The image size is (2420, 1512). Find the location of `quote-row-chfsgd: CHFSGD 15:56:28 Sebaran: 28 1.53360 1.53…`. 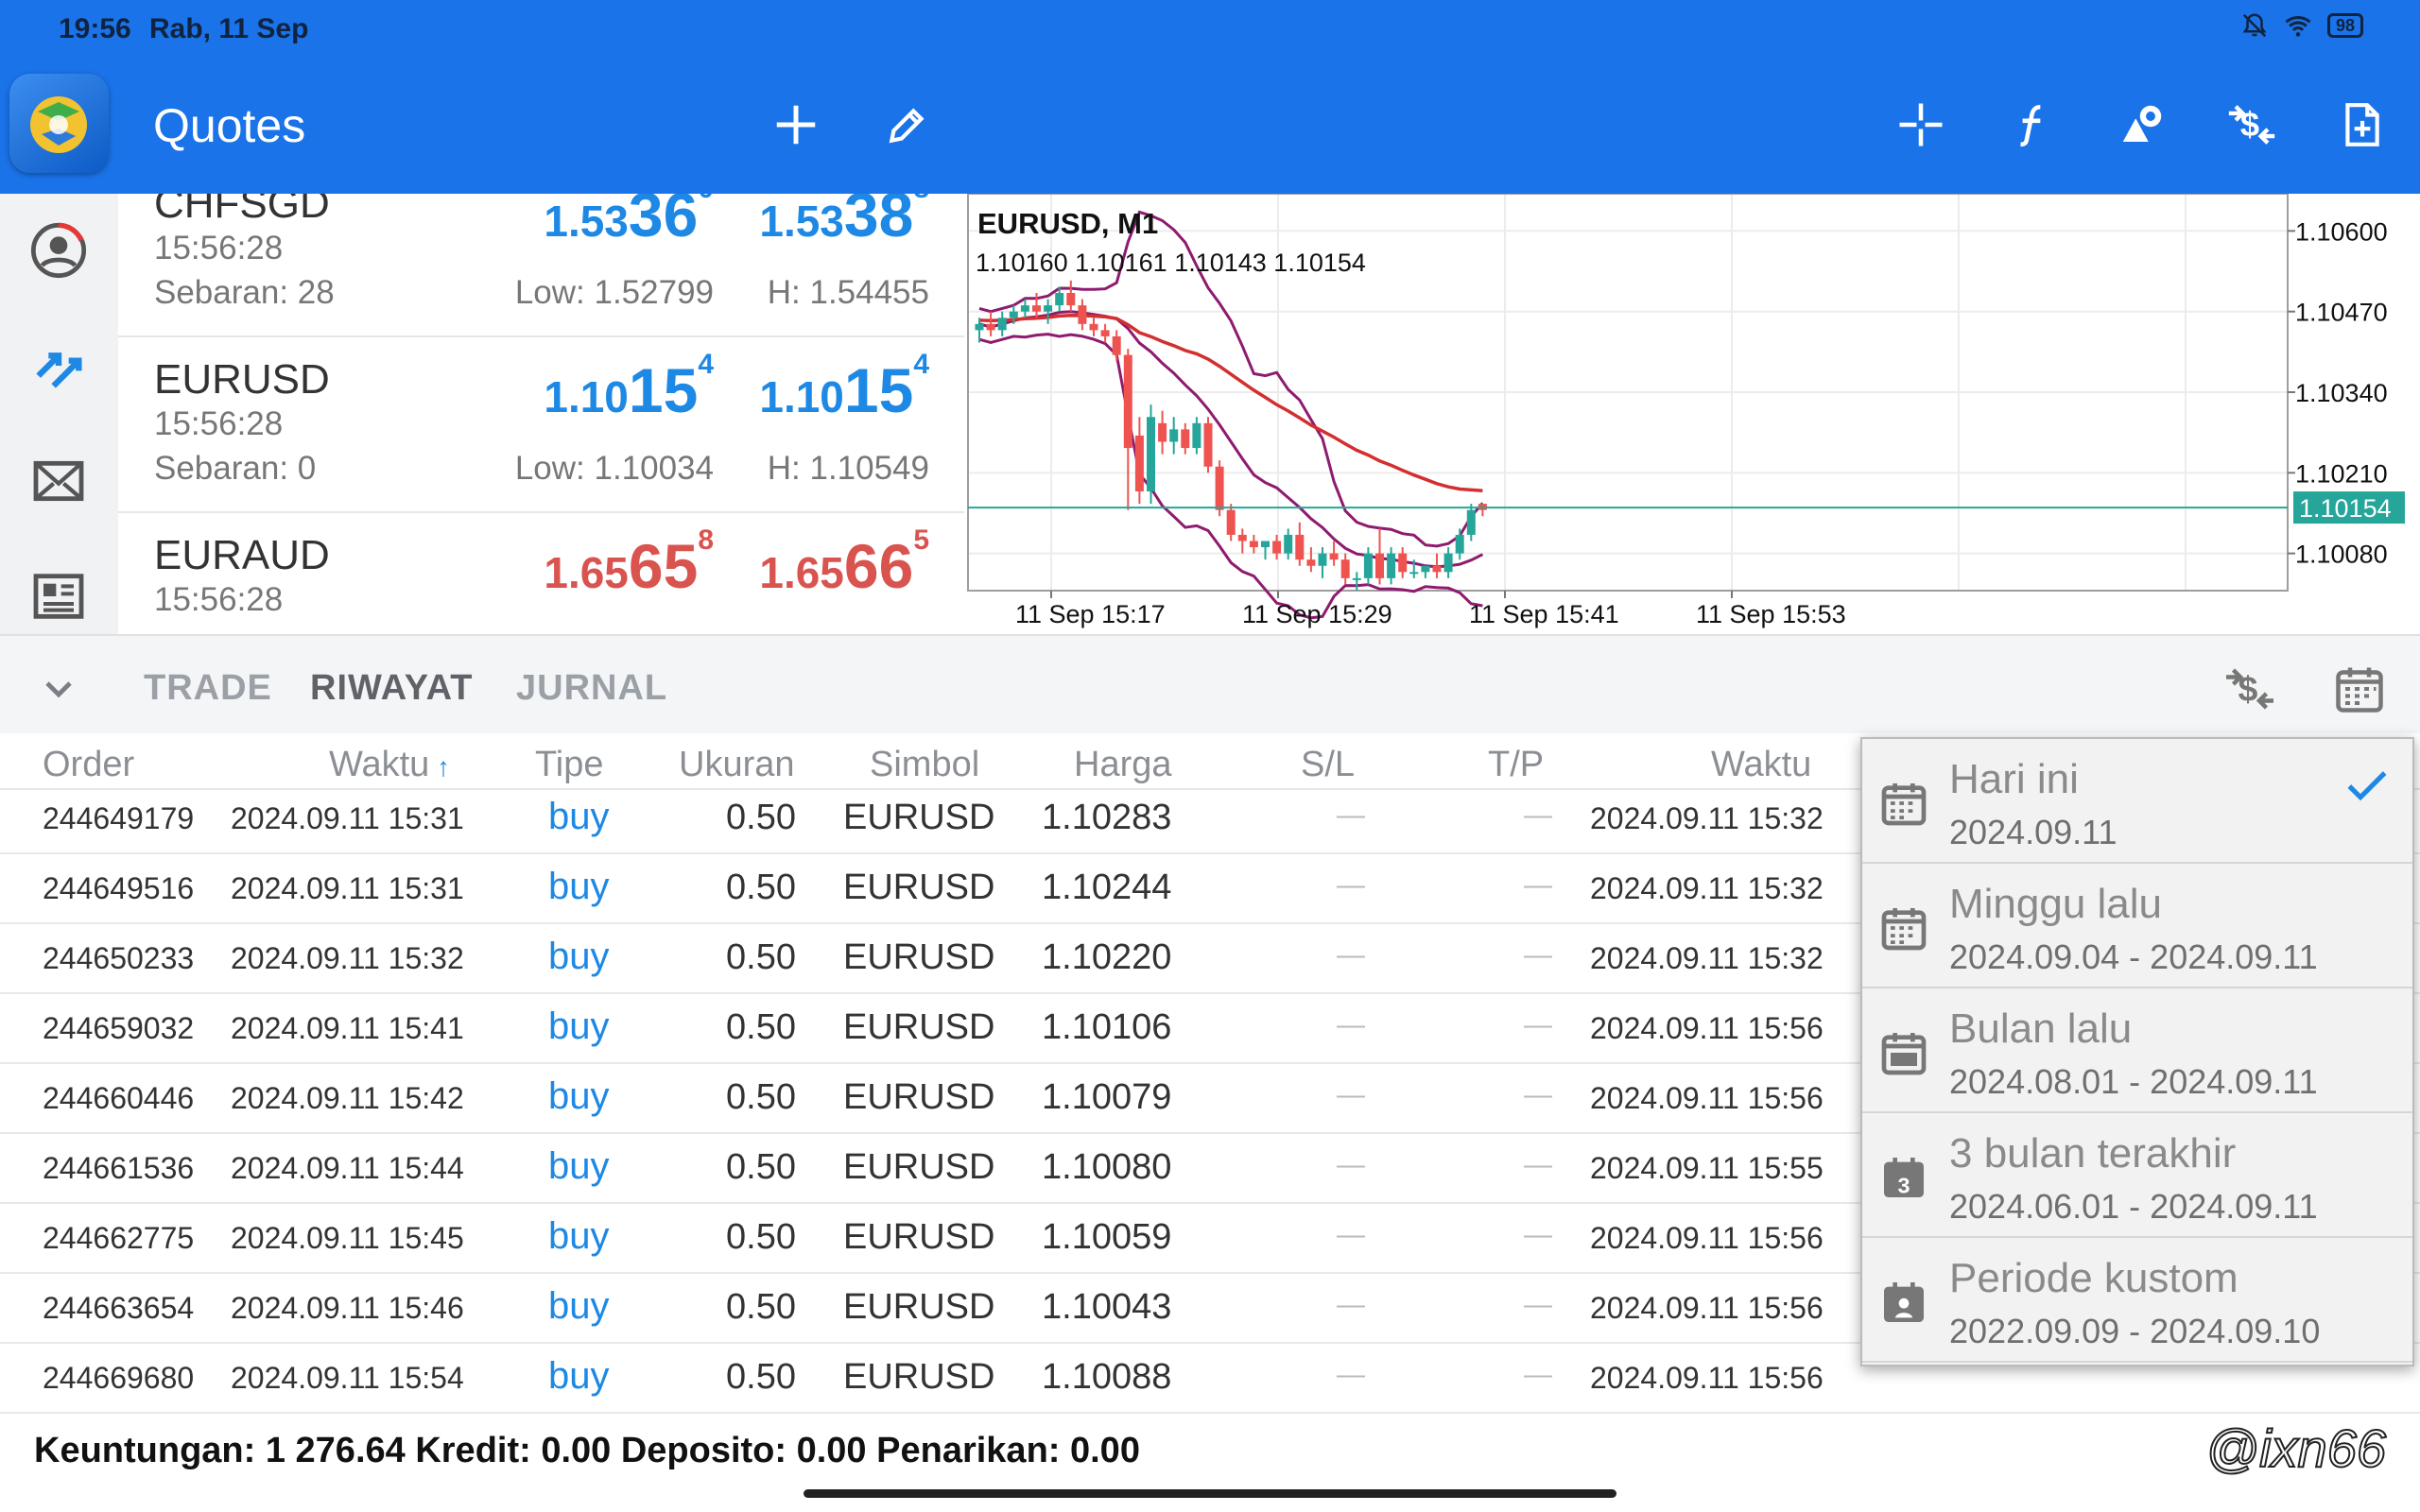

quote-row-chfsgd: CHFSGD 15:56:28 Sebaran: 28 1.53360 1.53… is located at coordinates (541, 265).